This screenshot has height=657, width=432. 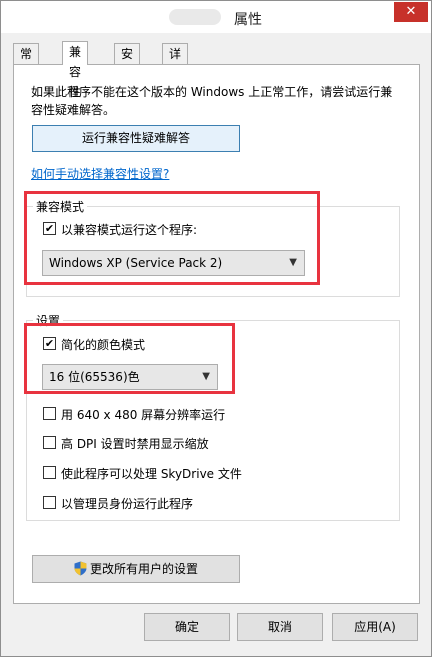 I want to click on run-troubleshooter-button: 运行兼容性疑难解答, so click(x=136, y=138).